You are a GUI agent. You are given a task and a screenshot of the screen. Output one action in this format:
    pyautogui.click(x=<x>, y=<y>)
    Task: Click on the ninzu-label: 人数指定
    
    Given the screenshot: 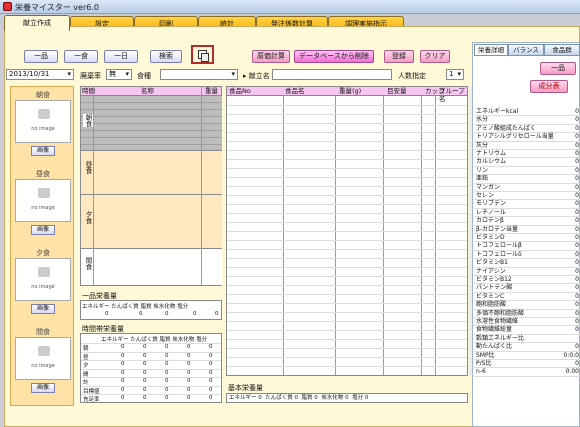 What is the action you would take?
    pyautogui.click(x=412, y=76)
    